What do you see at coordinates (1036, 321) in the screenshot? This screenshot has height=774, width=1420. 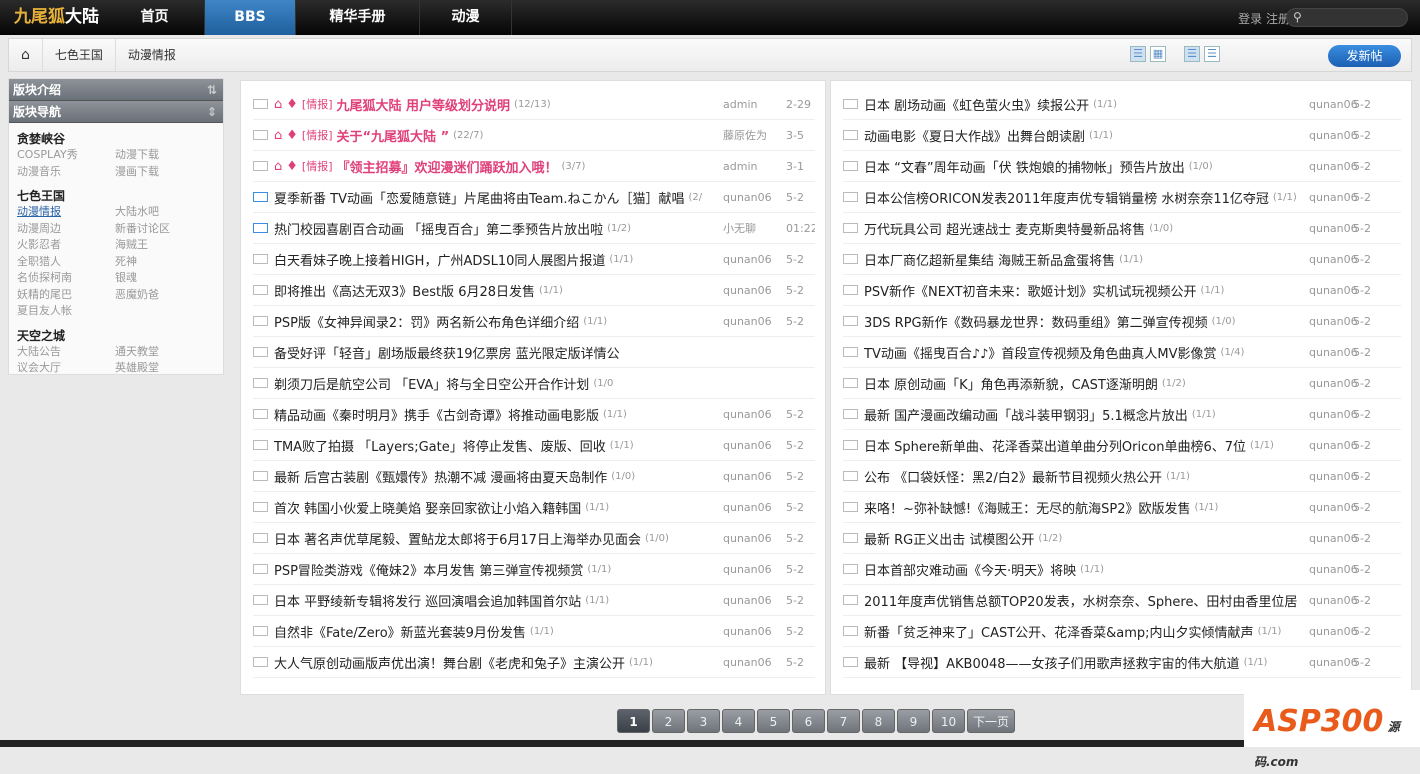 I see `thread-title: 3DS RPG新作《数码暴龙世界：数码重组》第二弹宣传视频` at bounding box center [1036, 321].